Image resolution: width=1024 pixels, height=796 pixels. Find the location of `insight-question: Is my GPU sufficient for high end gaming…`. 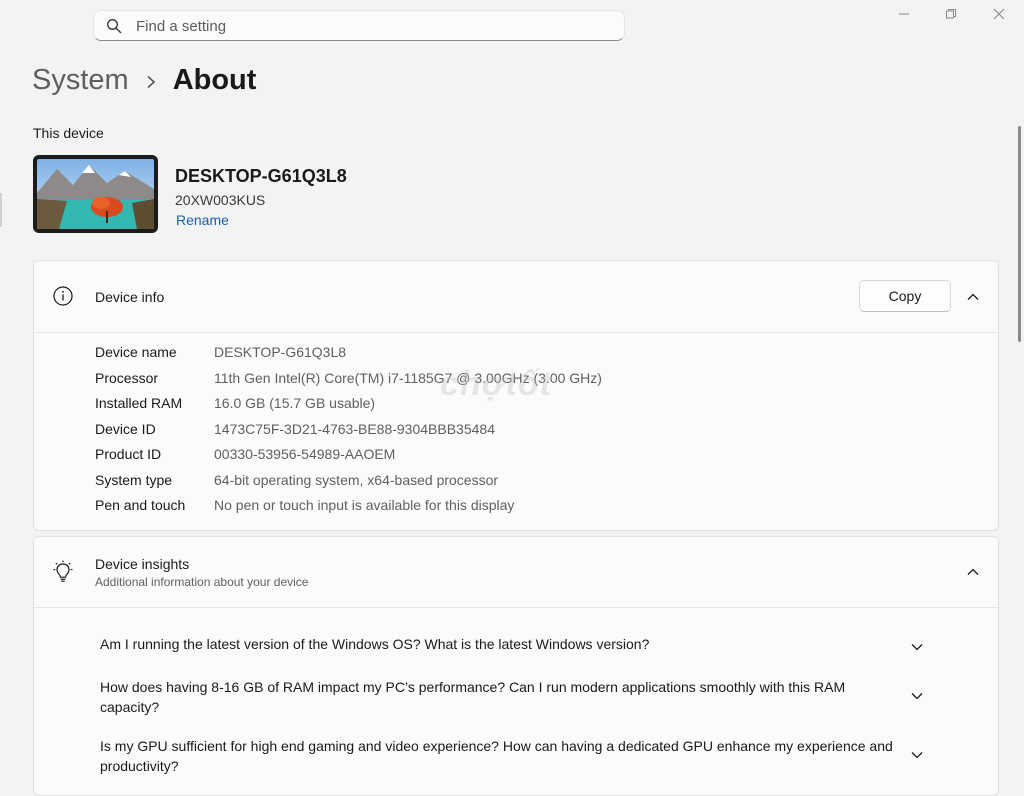

insight-question: Is my GPU sufficient for high end gaming… is located at coordinates (500, 756).